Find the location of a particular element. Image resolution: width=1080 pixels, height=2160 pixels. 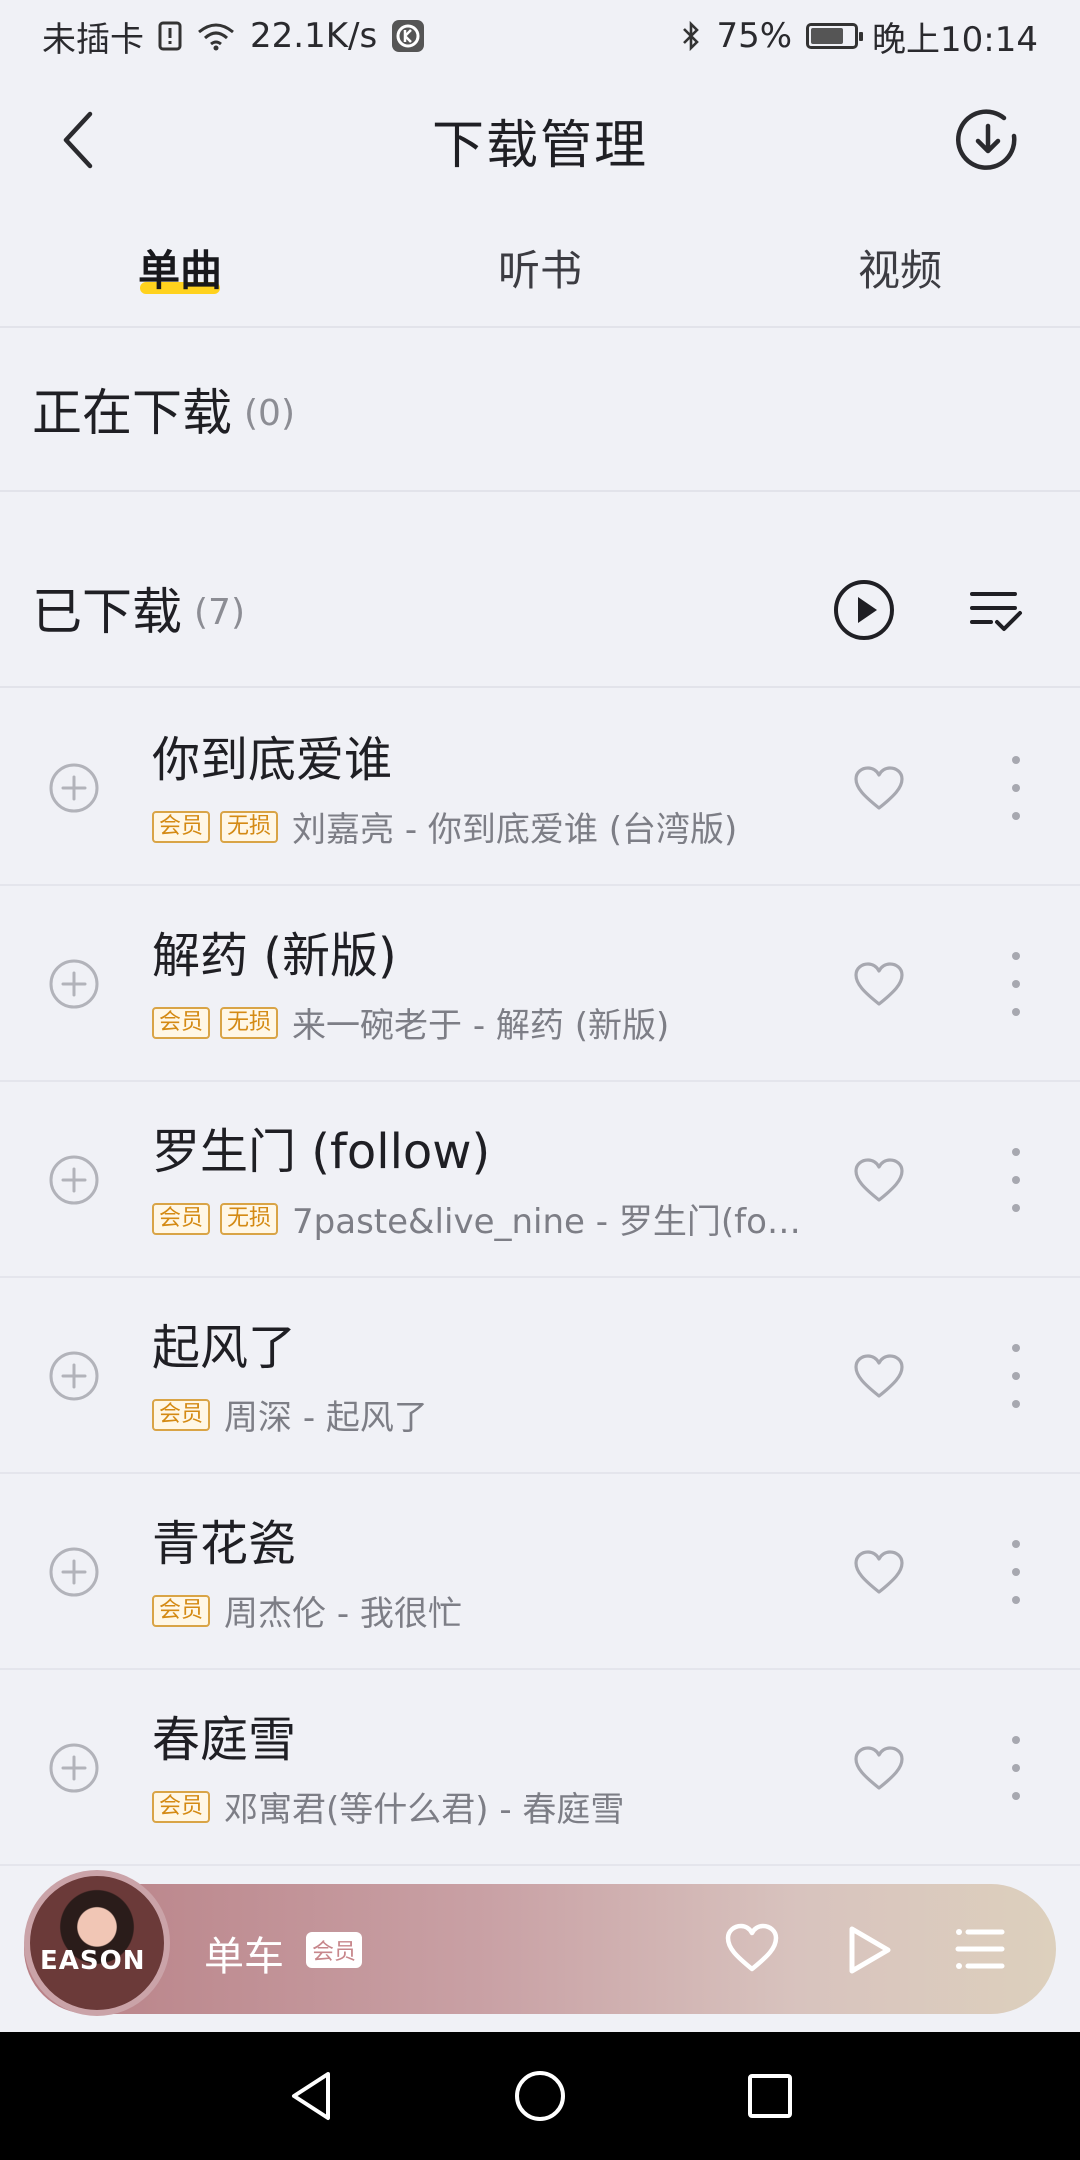

header: 下载管理 is located at coordinates (540, 140).